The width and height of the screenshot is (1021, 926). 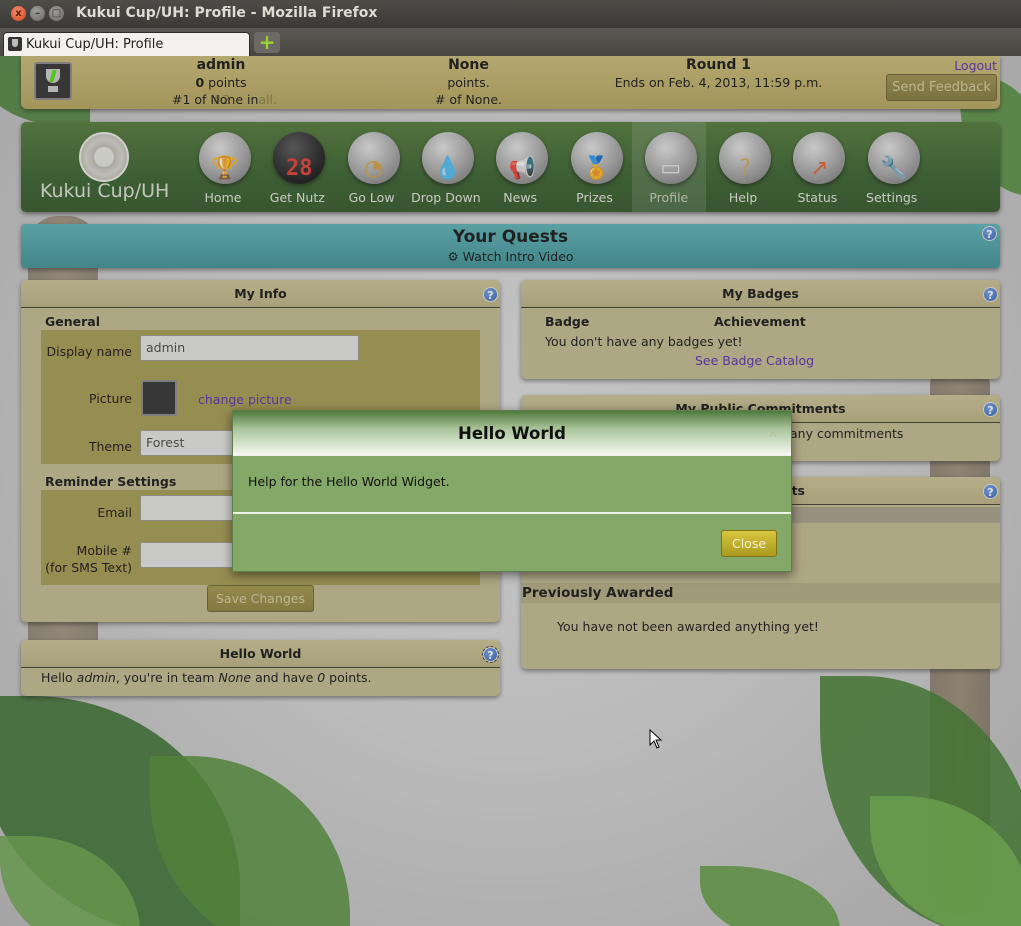 What do you see at coordinates (512, 485) in the screenshot?
I see `dialog-body: Help for the Hello World Widget.` at bounding box center [512, 485].